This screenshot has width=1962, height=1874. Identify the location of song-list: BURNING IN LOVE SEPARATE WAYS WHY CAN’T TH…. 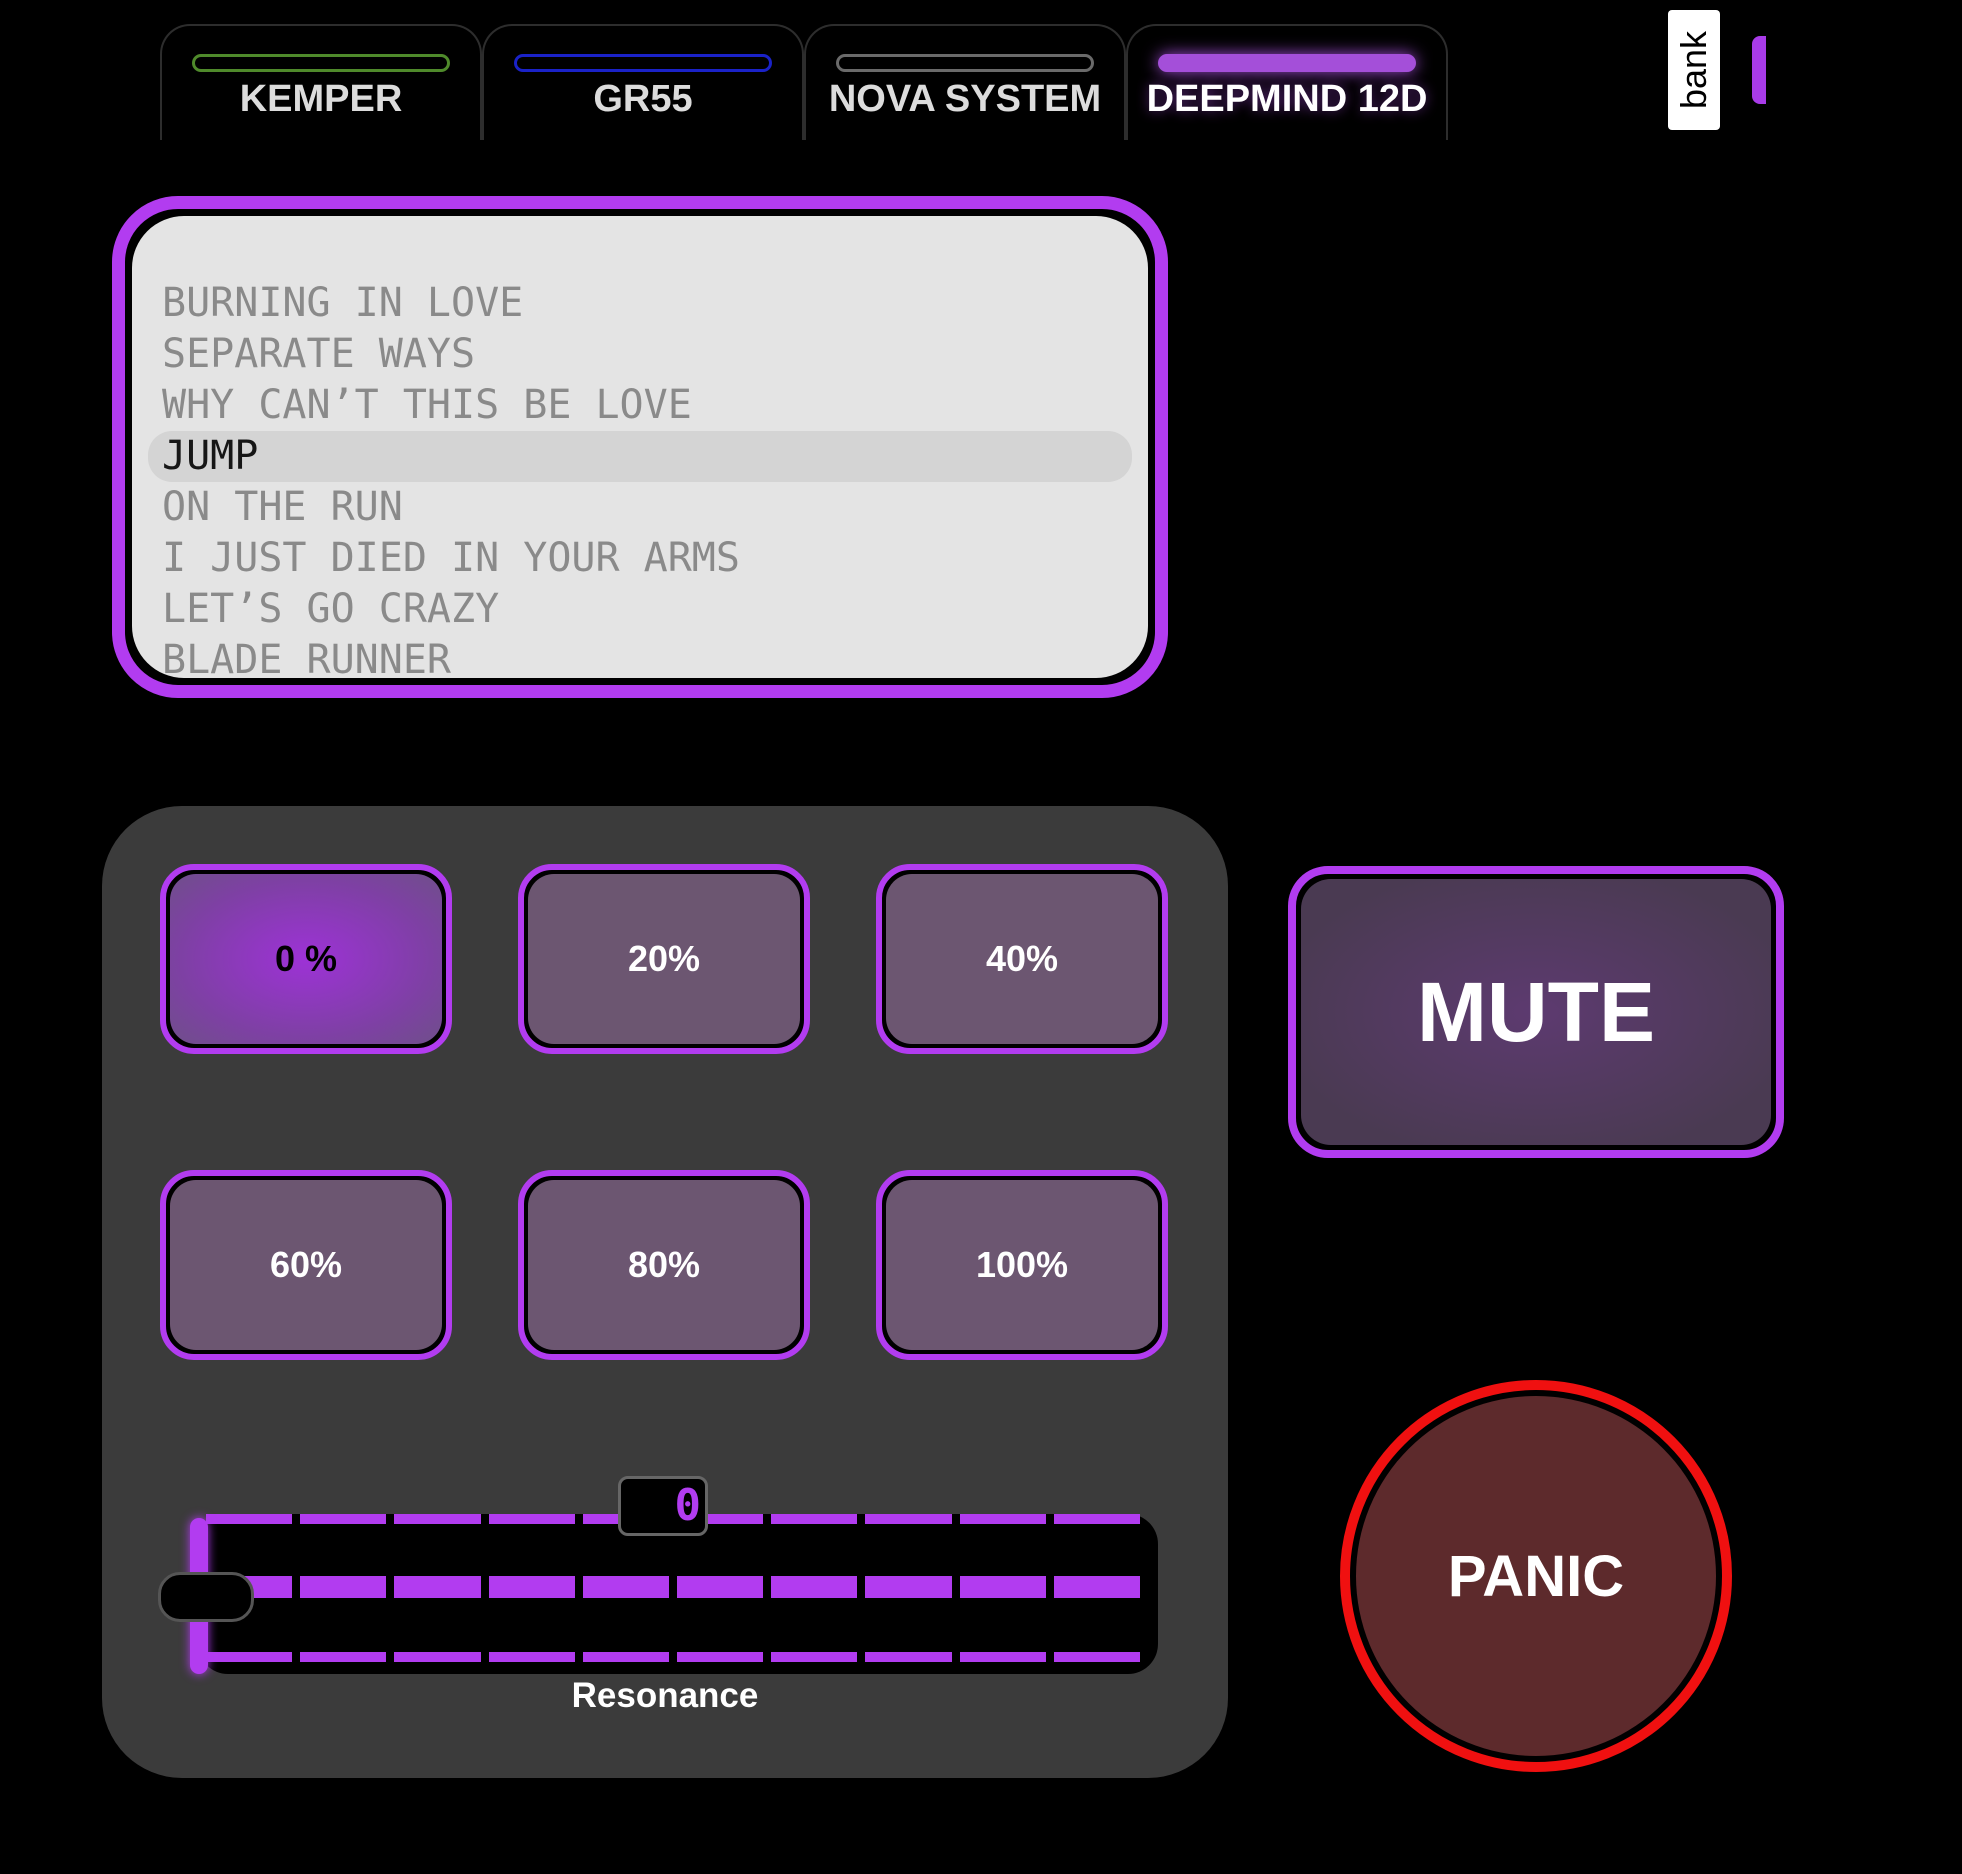
(640, 447).